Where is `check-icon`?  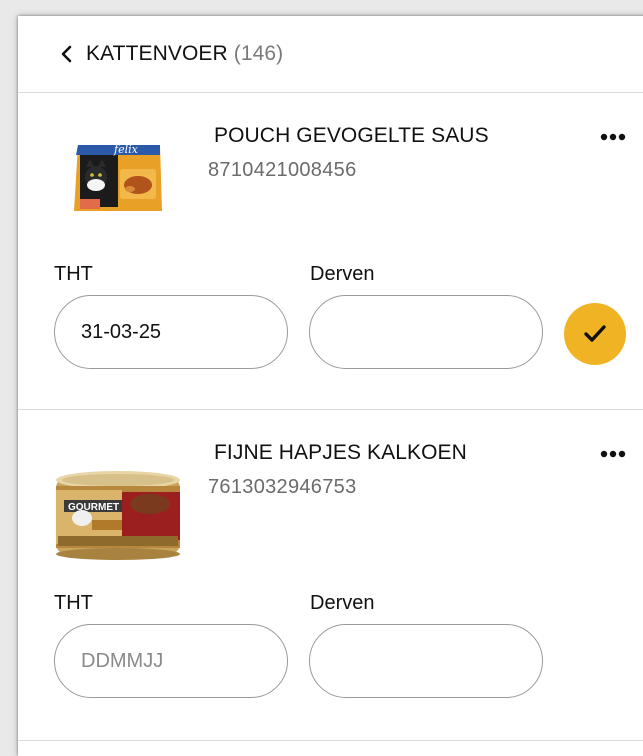 check-icon is located at coordinates (595, 333).